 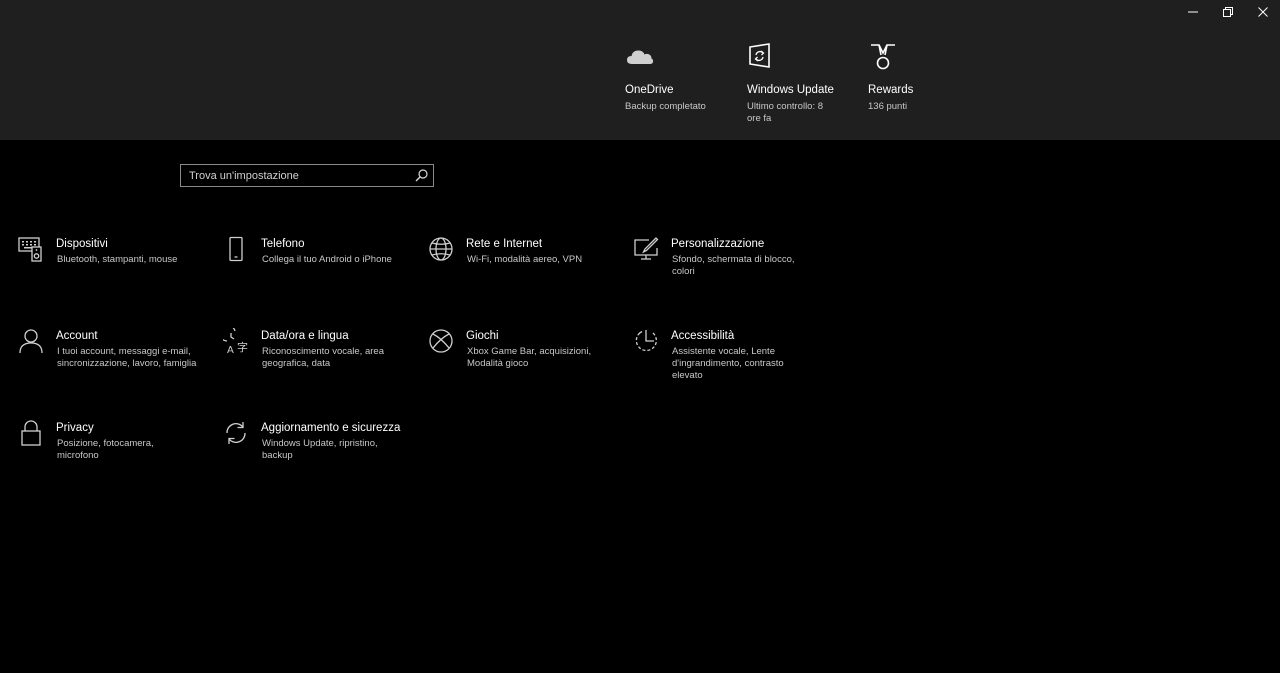 I want to click on search-icon, so click(x=421, y=175).